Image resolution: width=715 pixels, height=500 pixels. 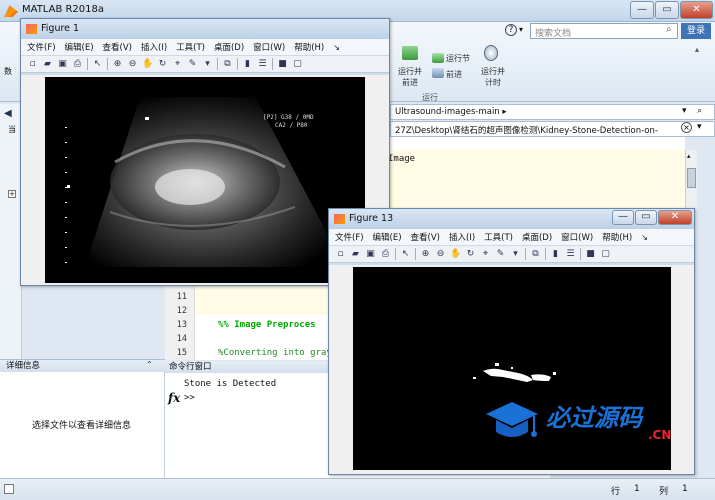 I want to click on close-tab-icon: ×, so click(x=686, y=127).